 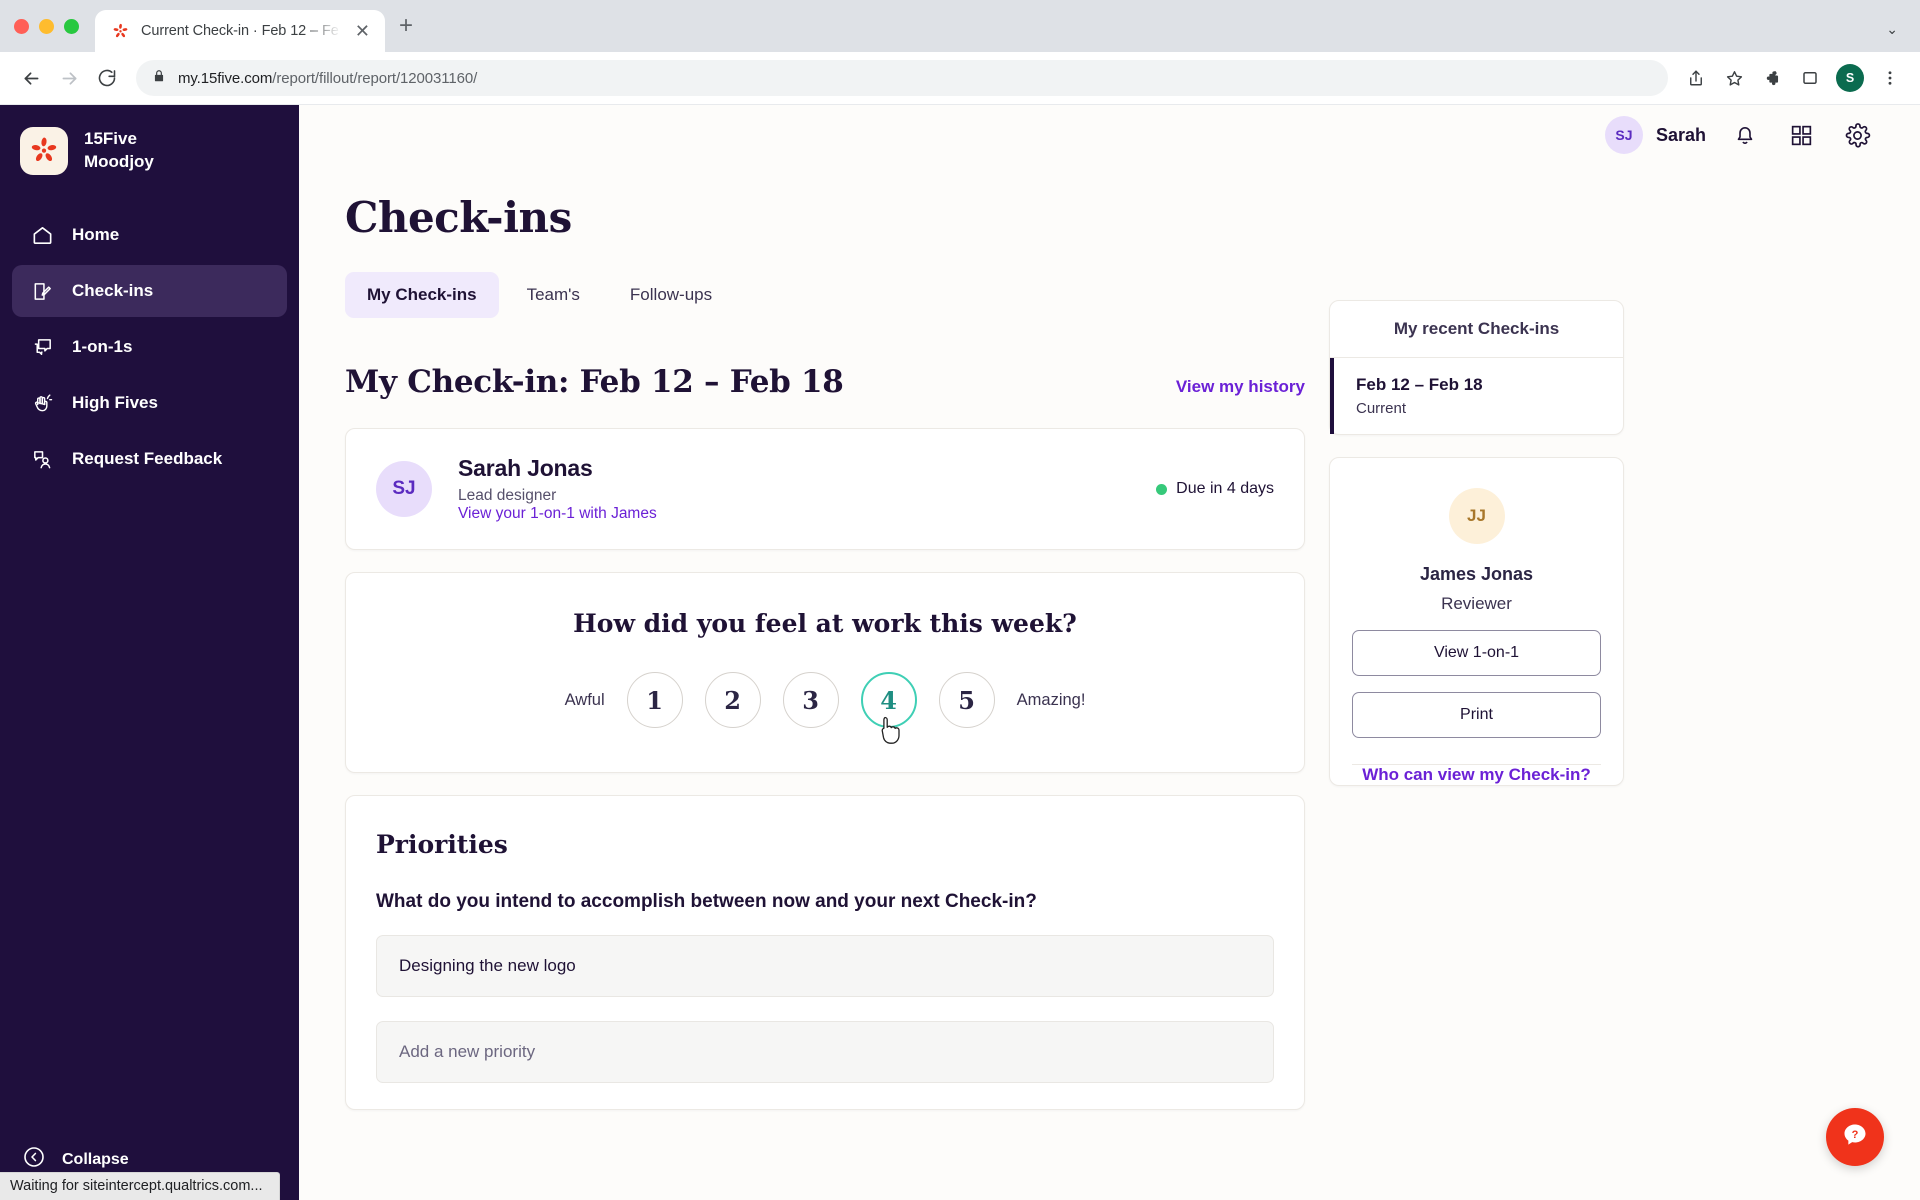 I want to click on tab-my-check-ins: My Check-ins, so click(x=422, y=295).